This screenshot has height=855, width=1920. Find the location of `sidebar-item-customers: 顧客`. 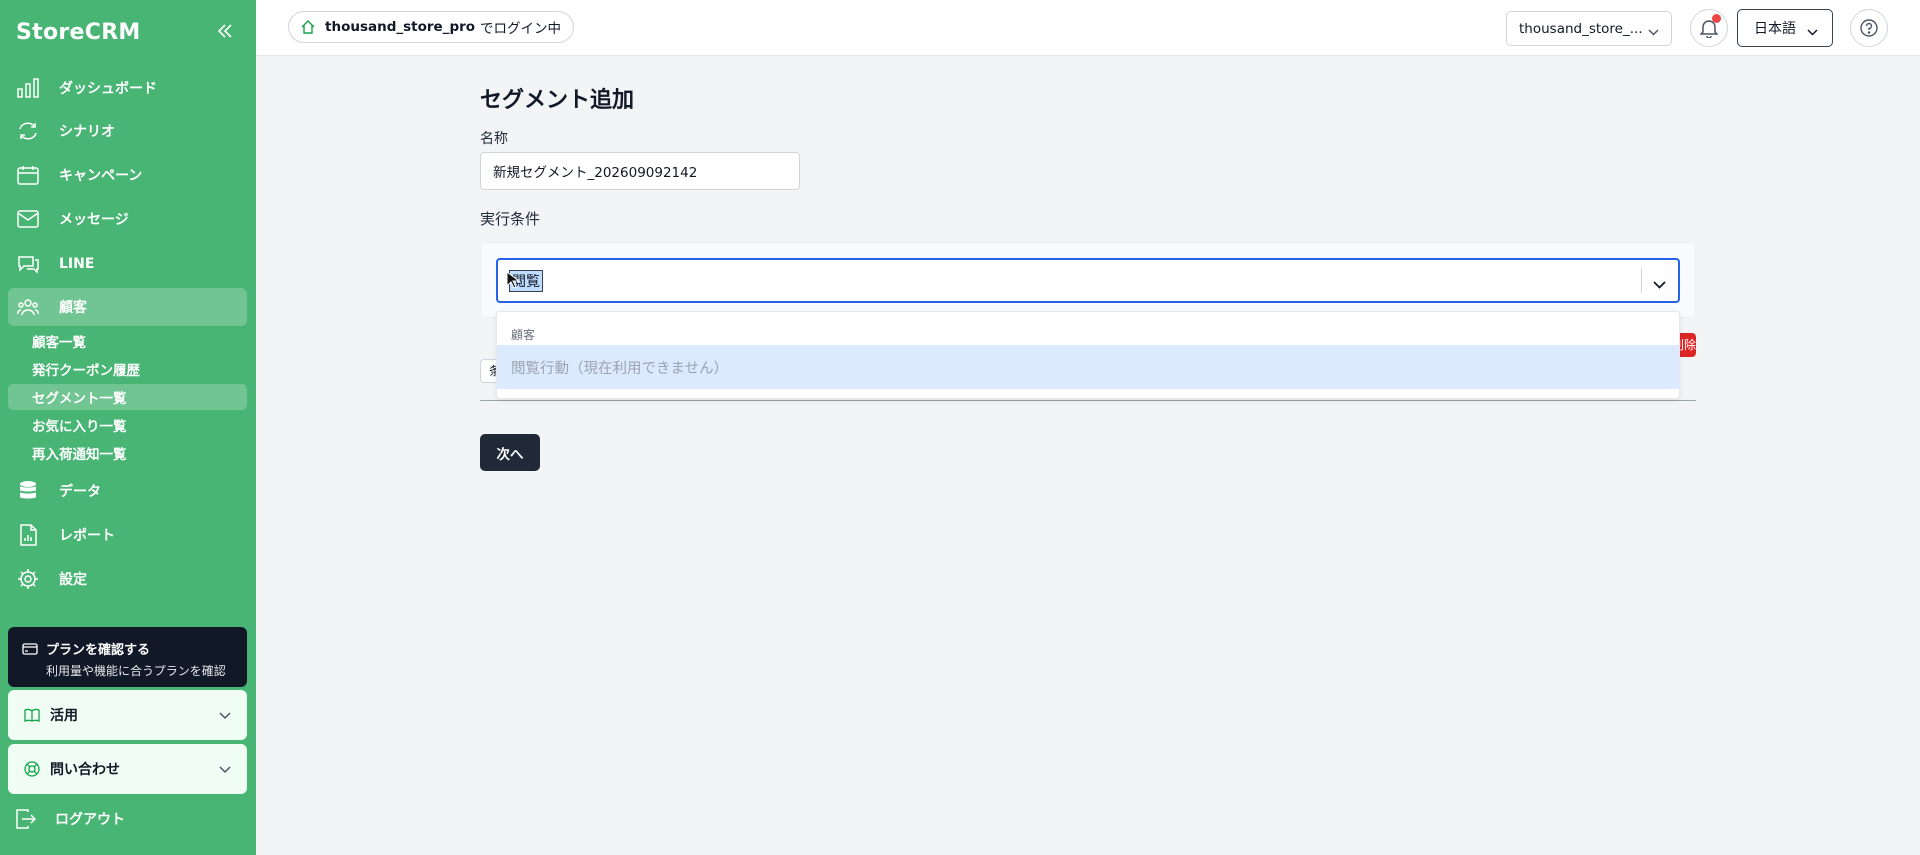

sidebar-item-customers: 顧客 is located at coordinates (127, 307).